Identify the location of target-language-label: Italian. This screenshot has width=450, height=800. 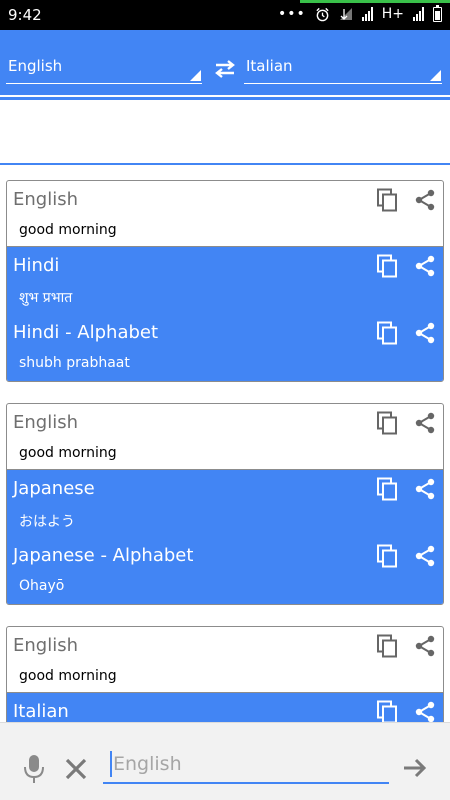
(269, 66).